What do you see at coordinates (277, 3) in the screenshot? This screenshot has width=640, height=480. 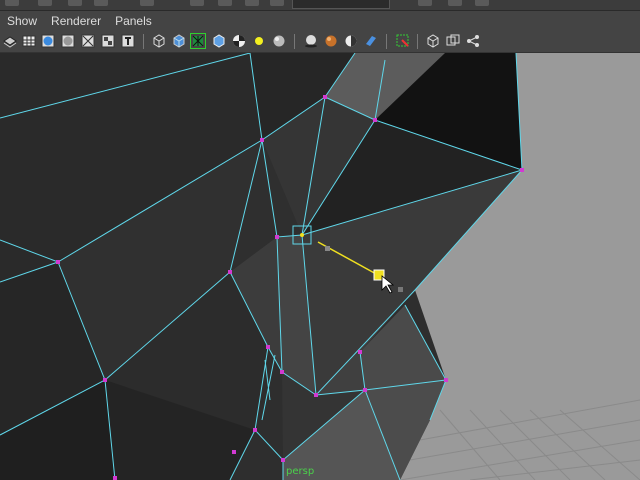 I see `history-button` at bounding box center [277, 3].